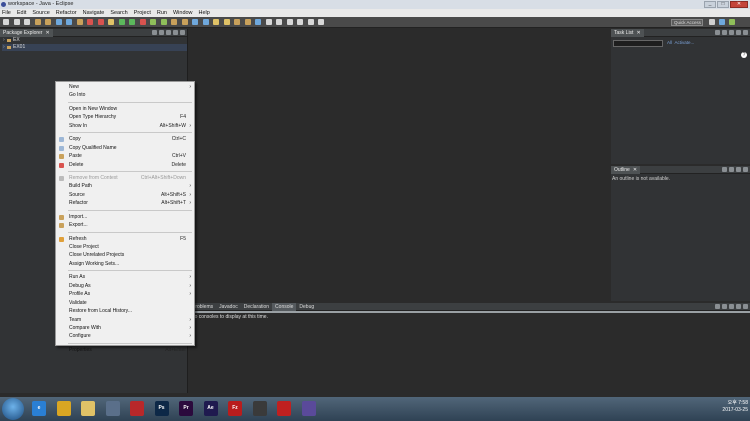  Describe the element at coordinates (724, 32) in the screenshot. I see `filter-icon` at that location.